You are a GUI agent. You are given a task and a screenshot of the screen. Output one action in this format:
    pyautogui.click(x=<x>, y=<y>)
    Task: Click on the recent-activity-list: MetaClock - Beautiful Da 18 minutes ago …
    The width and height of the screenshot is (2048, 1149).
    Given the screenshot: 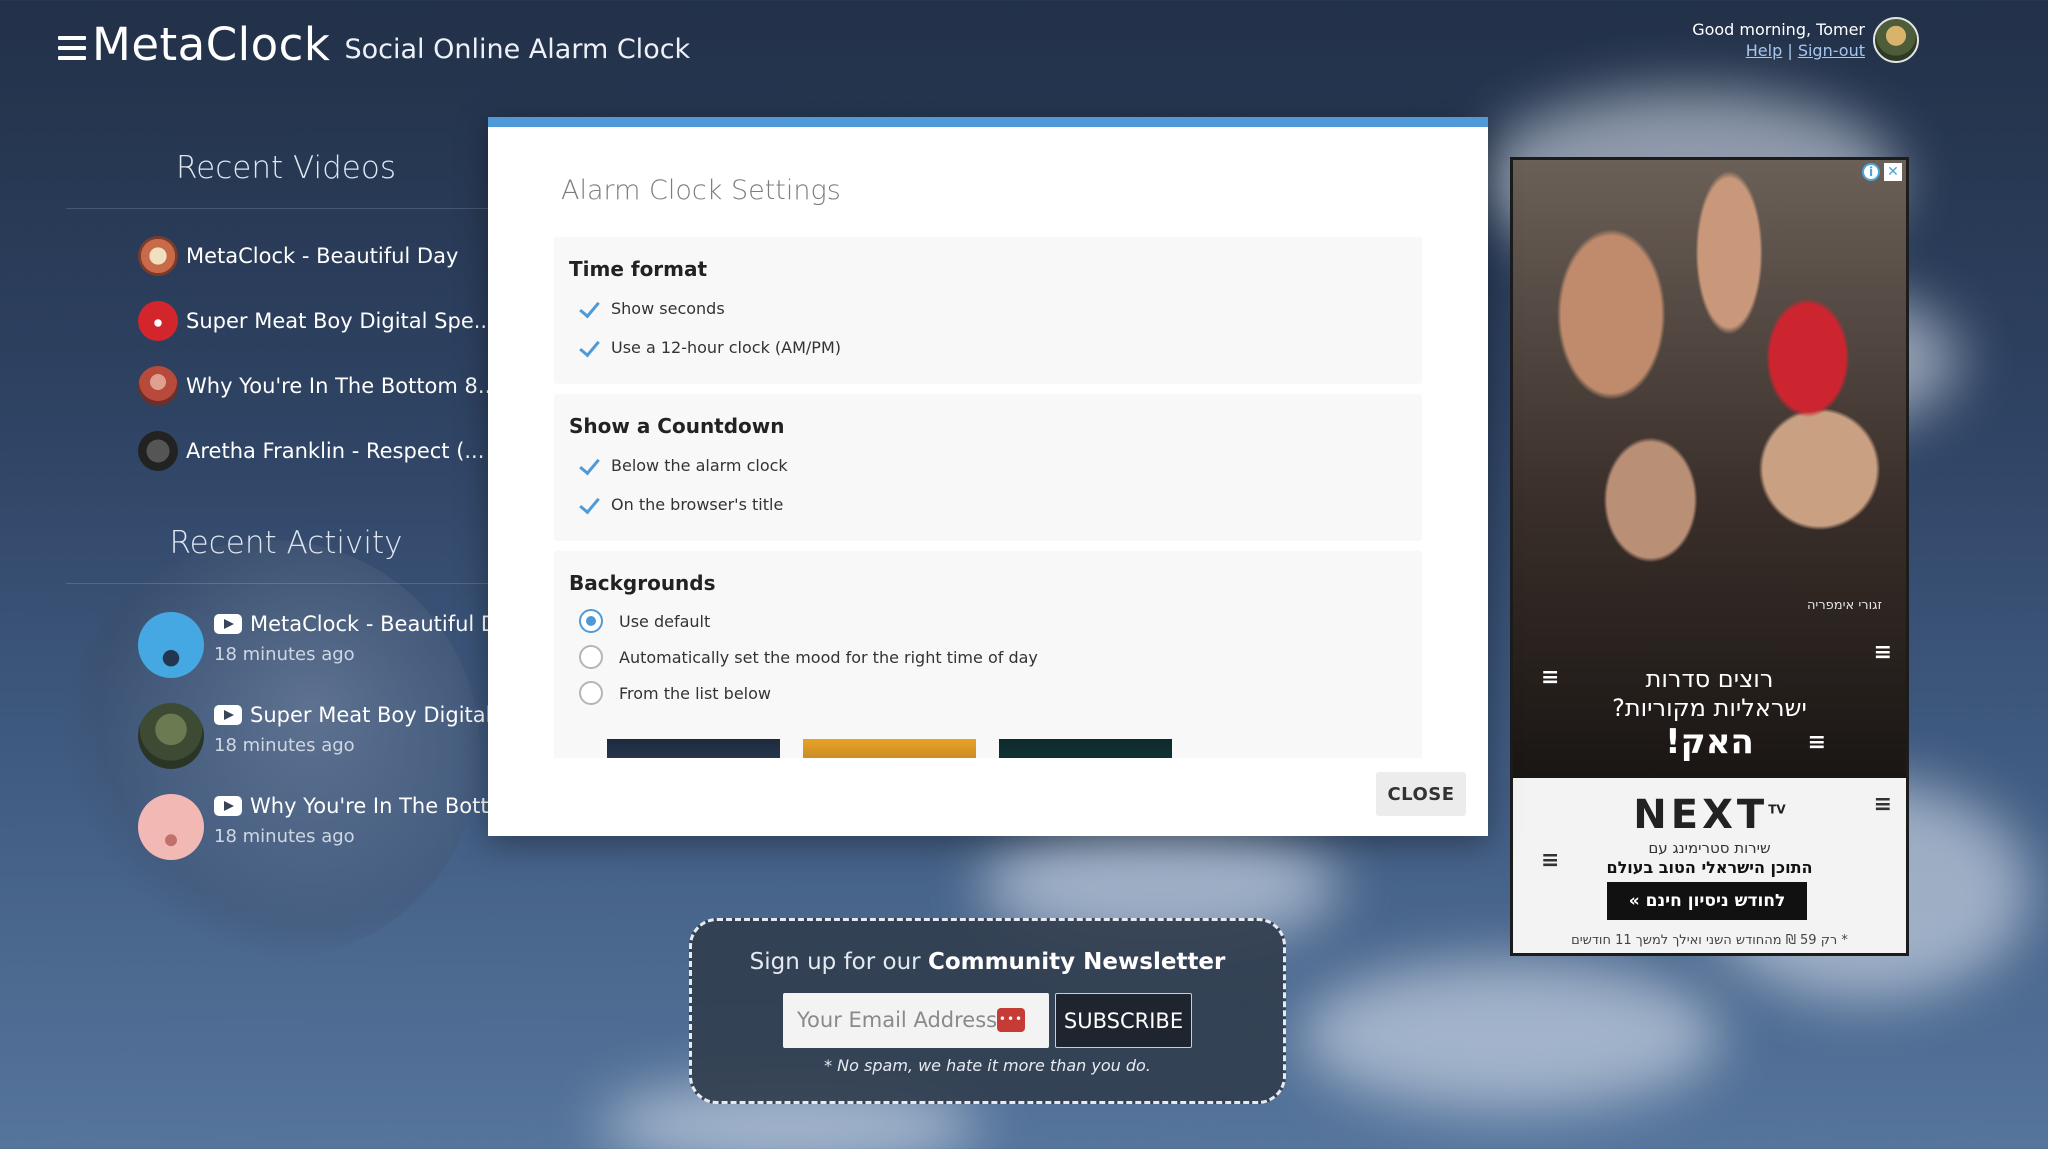 What is the action you would take?
    pyautogui.click(x=289, y=734)
    